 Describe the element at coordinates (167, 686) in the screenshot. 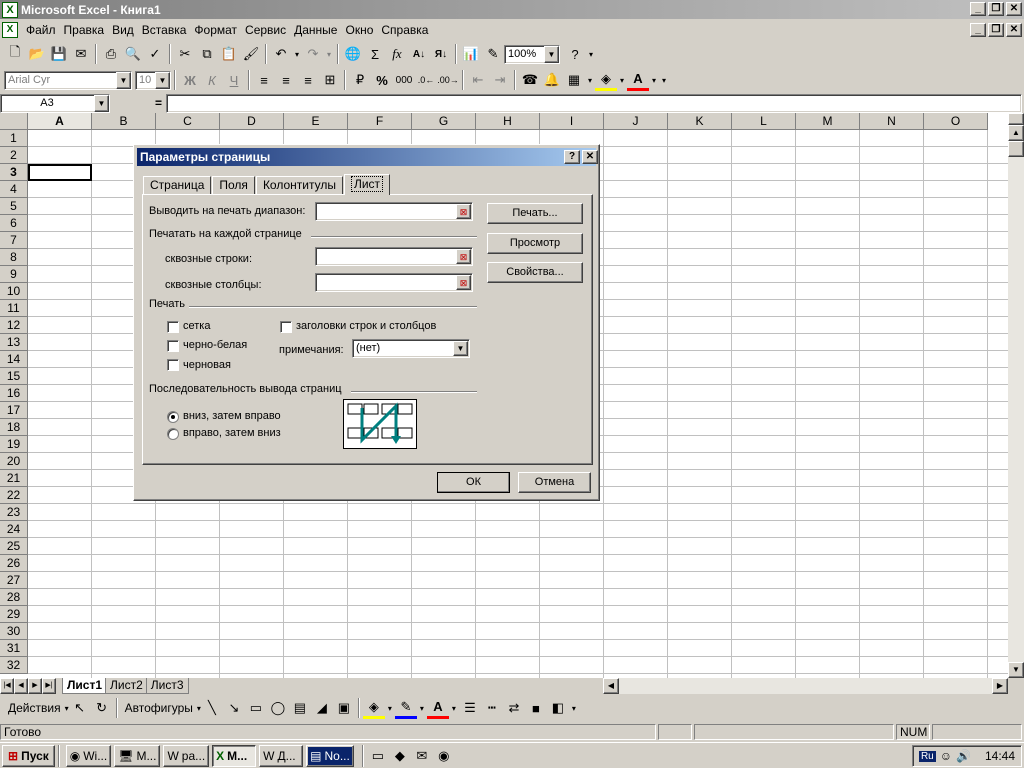

I see `sheet-tab-3: Лист3` at that location.